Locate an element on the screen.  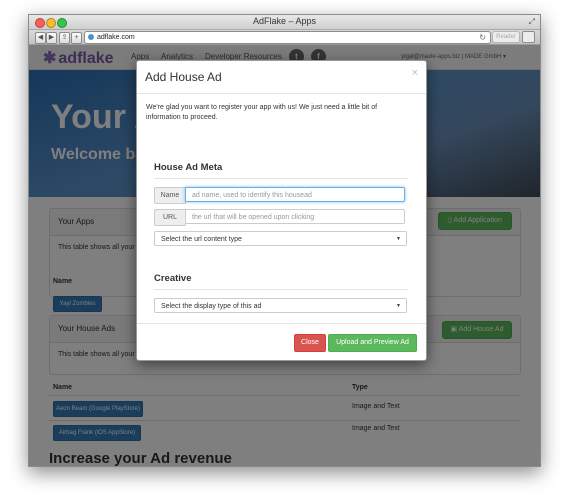
browser-toolbar: ◀ ▶ ⇪ + adflake.com ↻ Reader is located at coordinates (284, 37).